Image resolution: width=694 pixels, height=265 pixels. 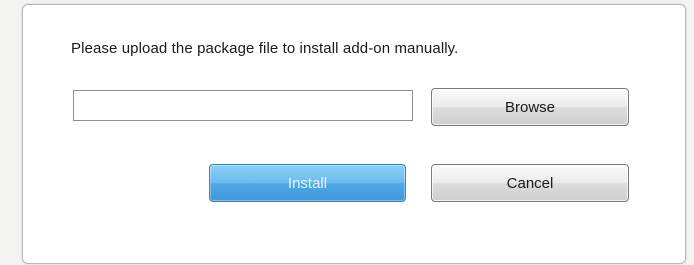 I want to click on package-file-path-input, so click(x=243, y=105).